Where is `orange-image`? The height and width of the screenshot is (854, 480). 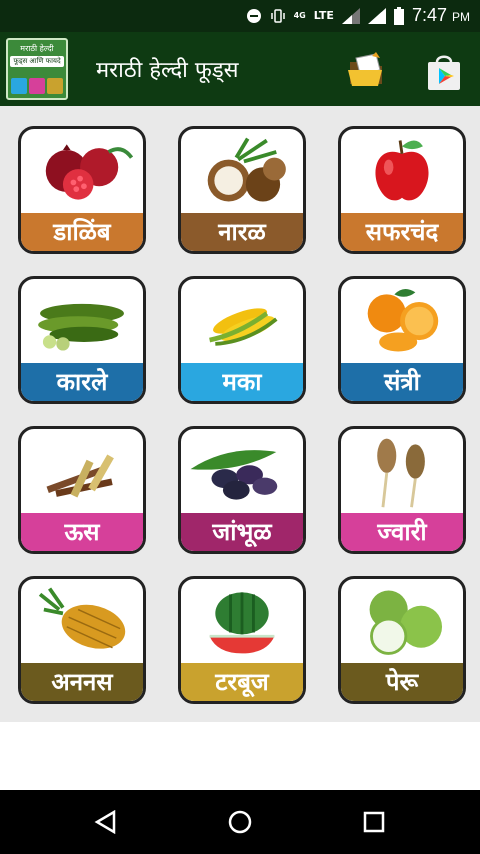
orange-image is located at coordinates (403, 320).